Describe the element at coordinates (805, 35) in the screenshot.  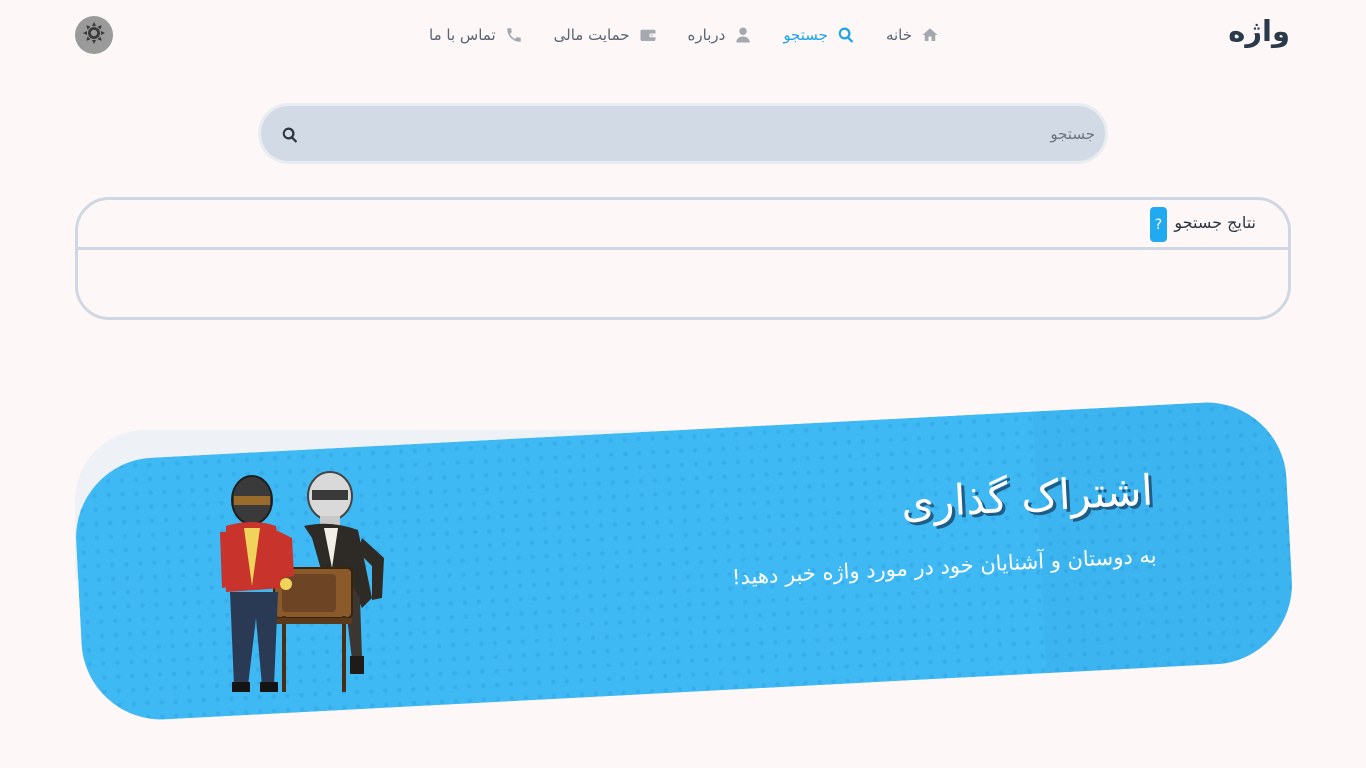
I see `nav-item-label: جستجو` at that location.